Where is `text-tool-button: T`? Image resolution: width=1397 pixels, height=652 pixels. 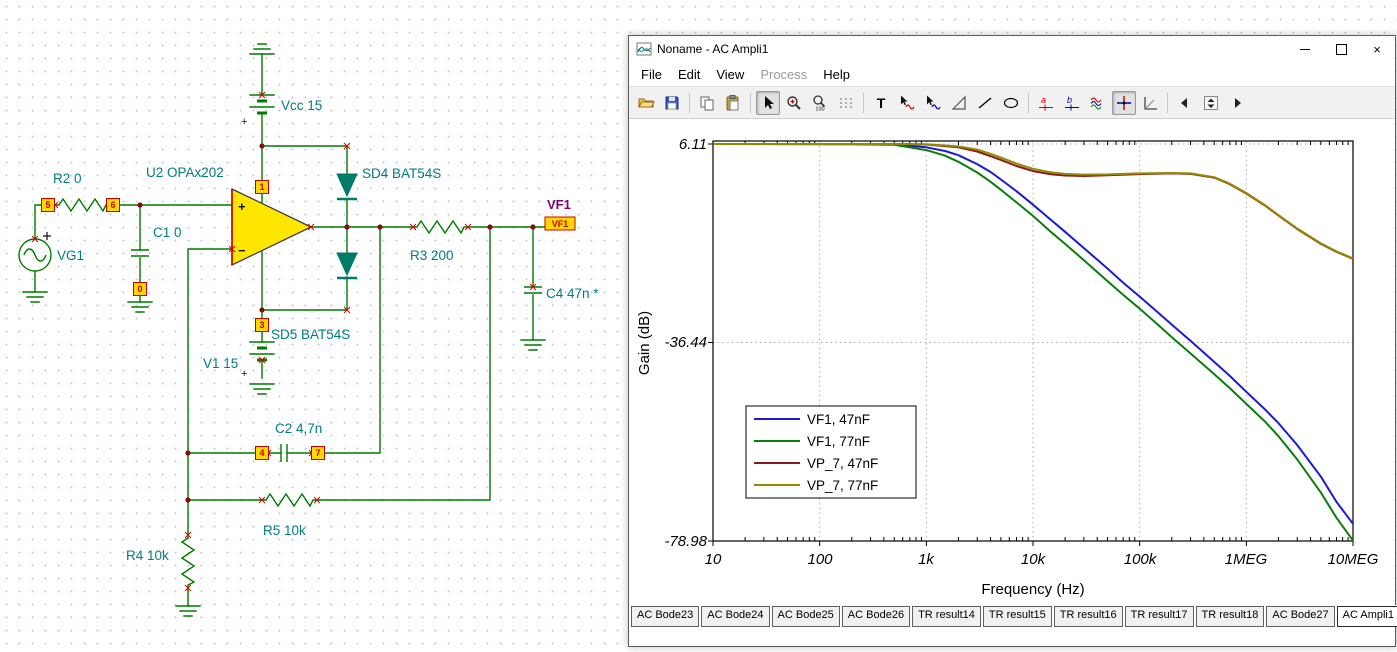
text-tool-button: T is located at coordinates (881, 103).